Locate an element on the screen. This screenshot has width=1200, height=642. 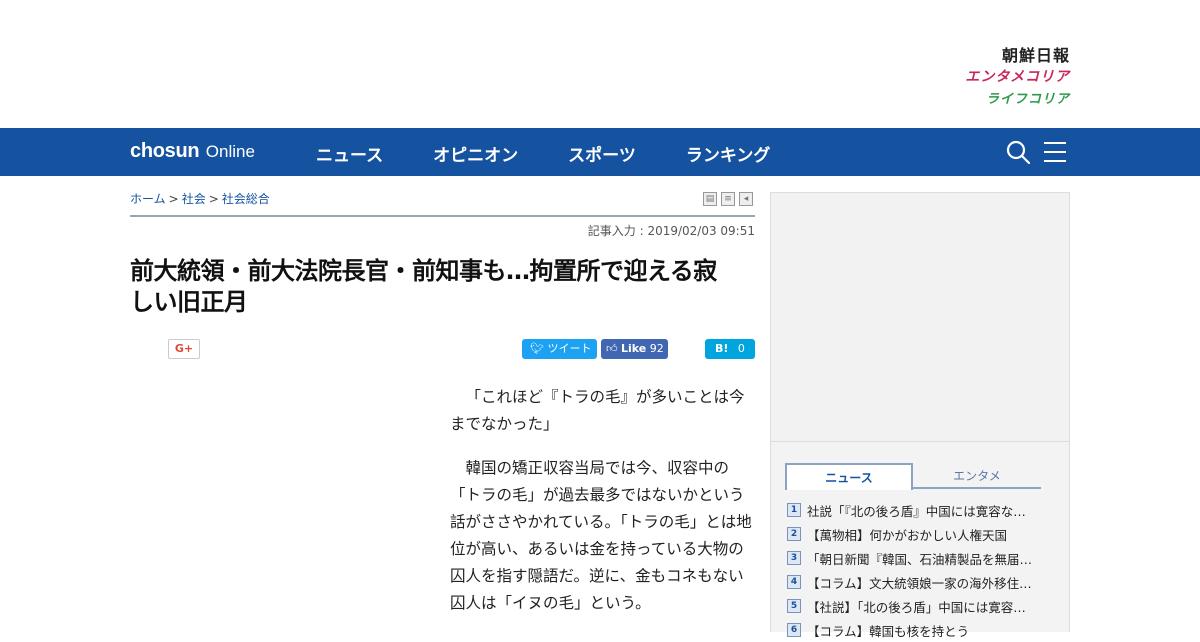
thumbs-up-icon: 👍︎ is located at coordinates (612, 348).